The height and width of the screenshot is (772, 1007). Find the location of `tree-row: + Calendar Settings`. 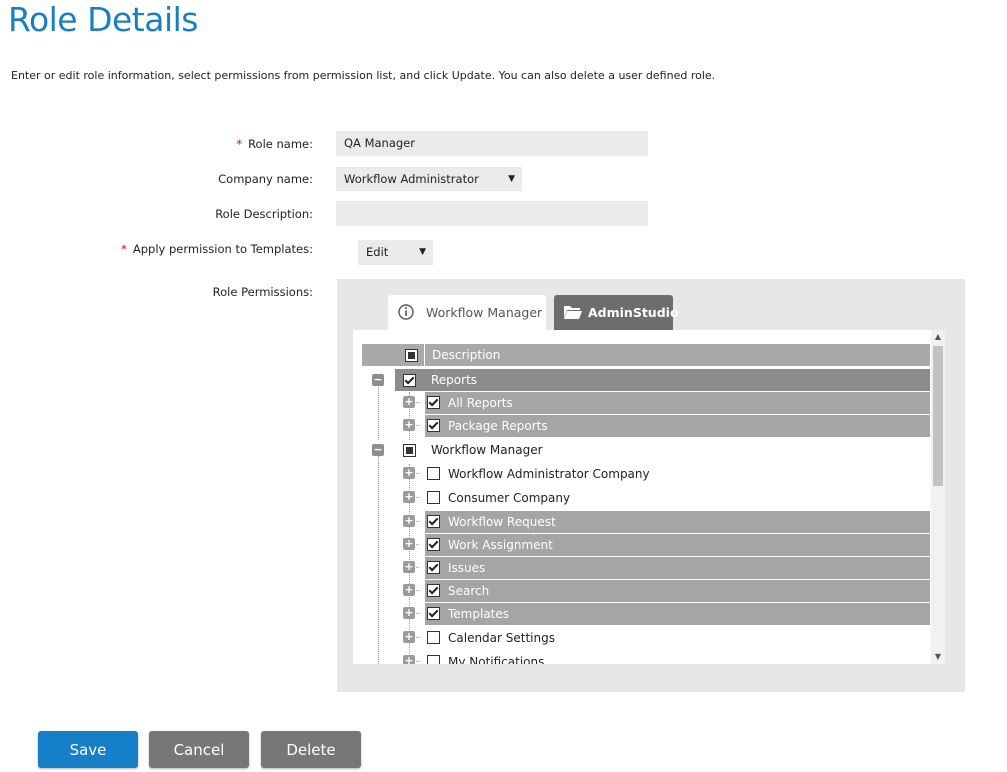

tree-row: + Calendar Settings is located at coordinates (642, 638).